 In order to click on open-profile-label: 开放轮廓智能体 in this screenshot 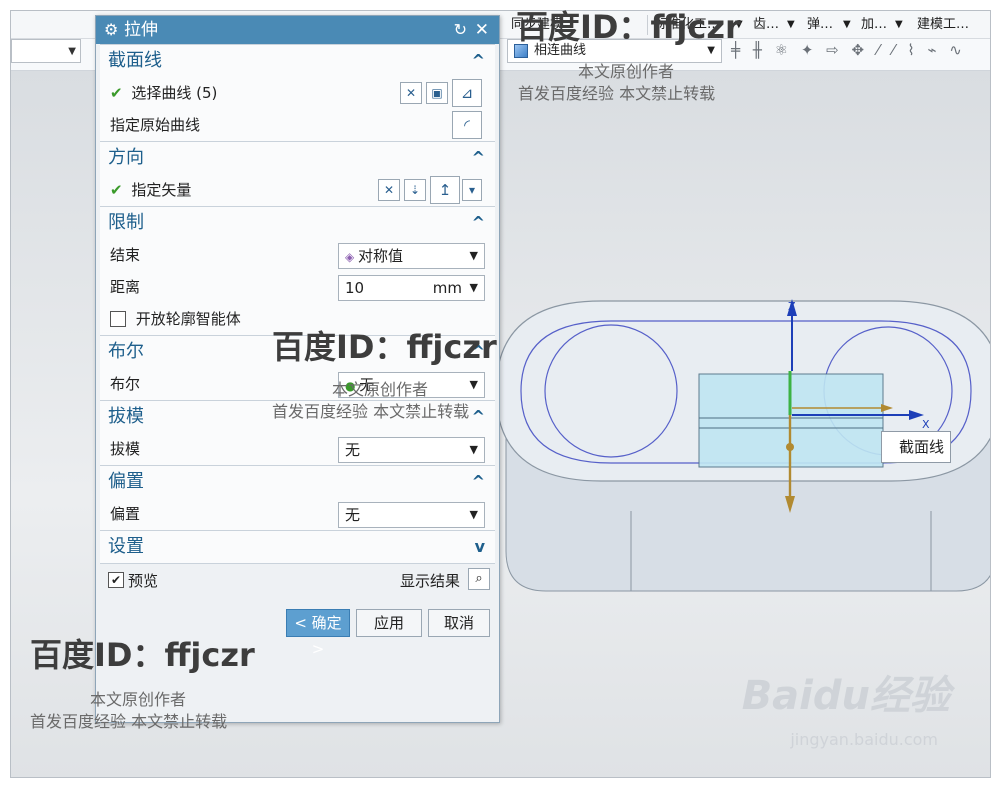, I will do `click(188, 319)`.